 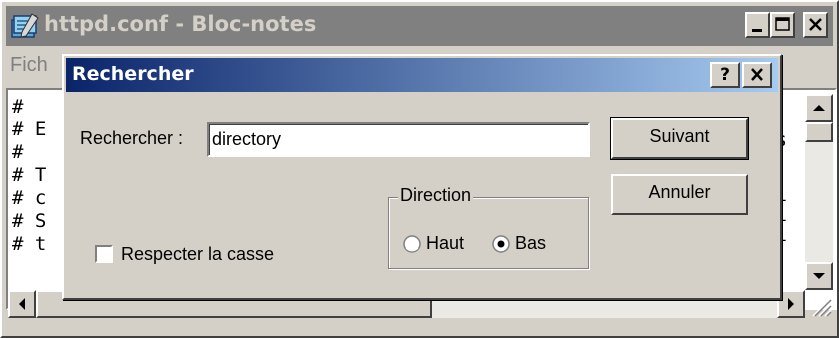 I want to click on notepad-titlebar: httpd.conf - Bloc-notes, so click(x=419, y=26).